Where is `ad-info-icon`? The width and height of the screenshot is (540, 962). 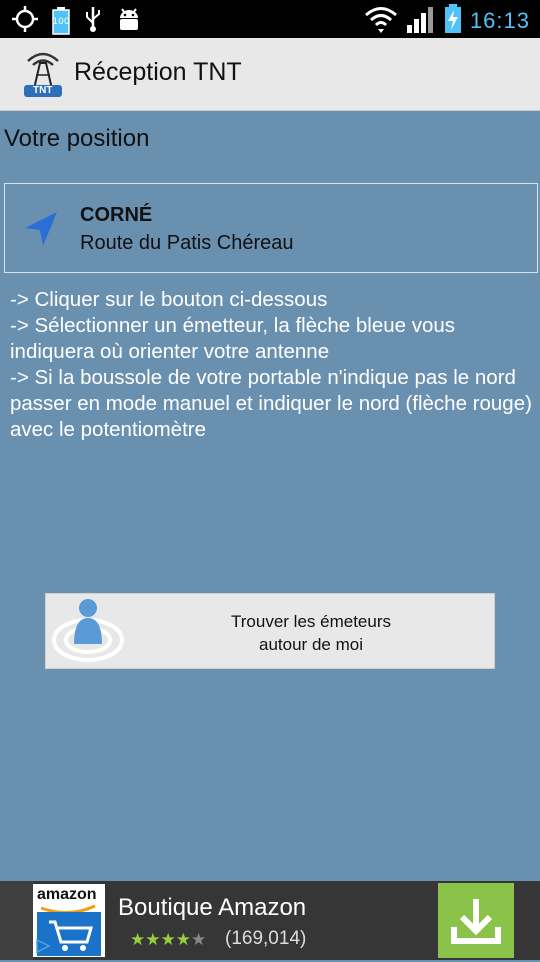 ad-info-icon is located at coordinates (43, 946).